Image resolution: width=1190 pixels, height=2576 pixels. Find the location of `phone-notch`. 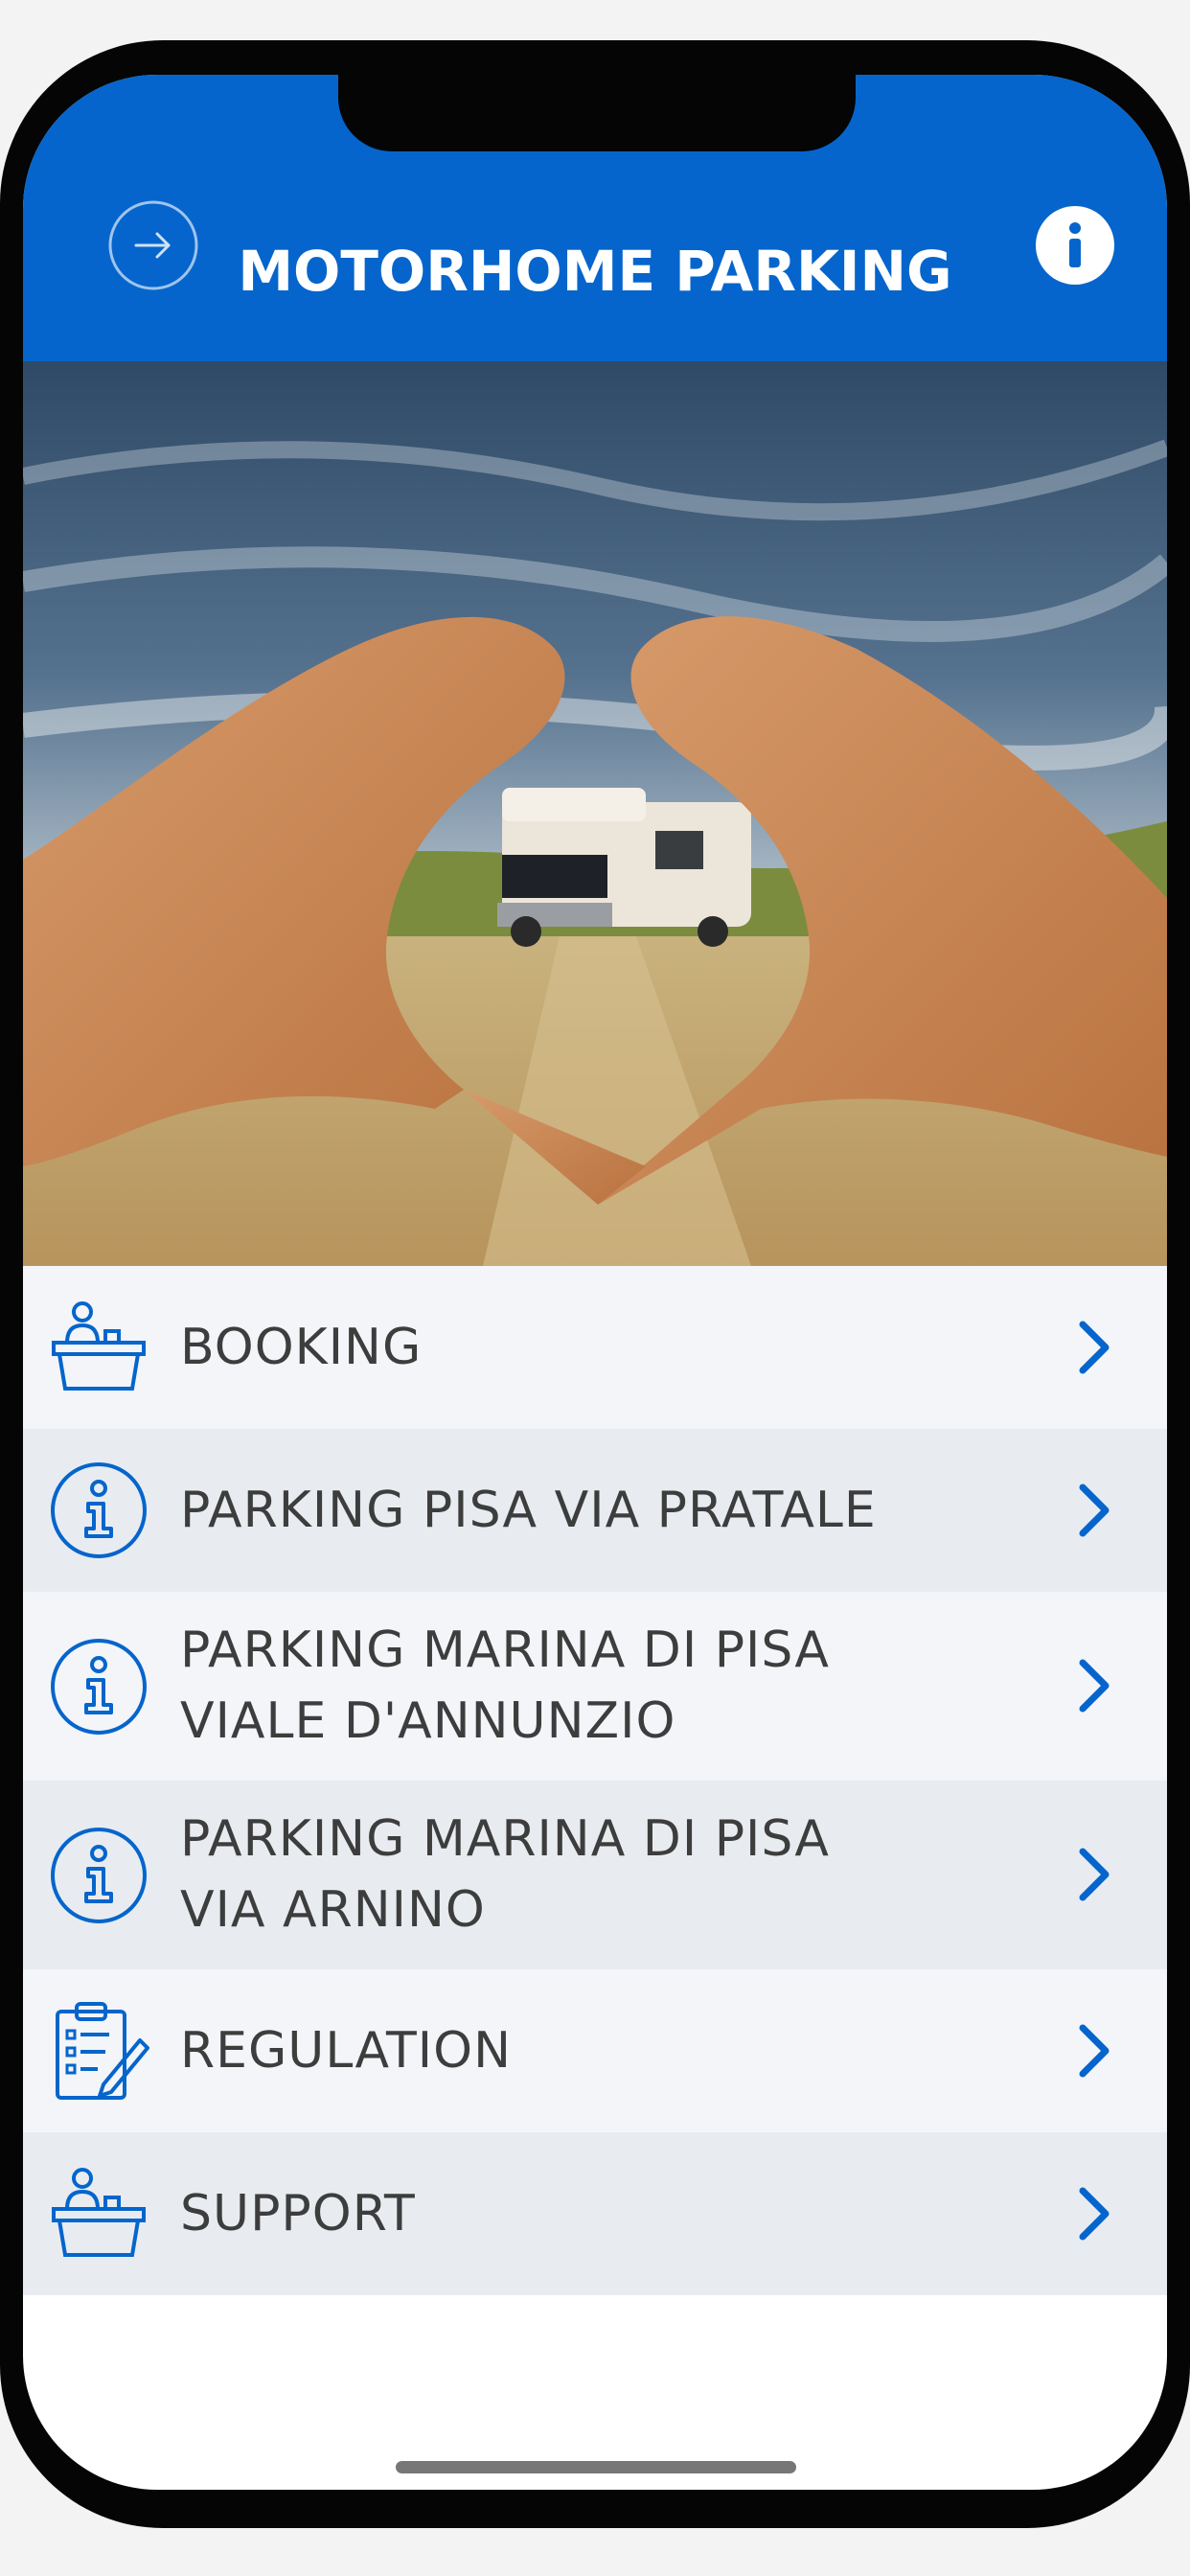

phone-notch is located at coordinates (597, 113).